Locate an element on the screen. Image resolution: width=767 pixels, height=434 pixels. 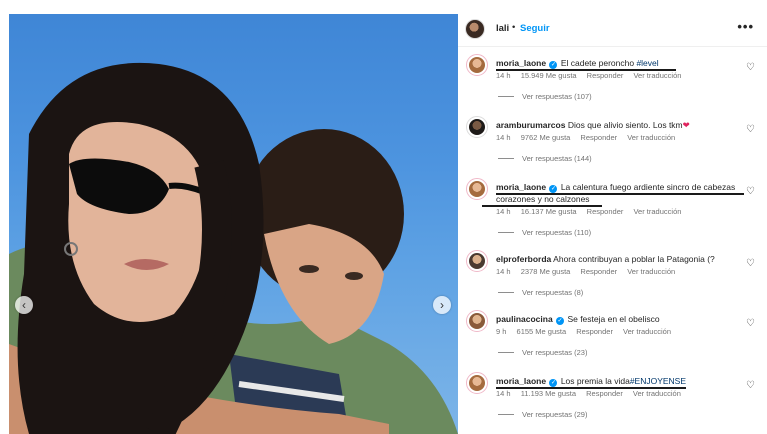
comment-text: moria_laone ✓ El cadete peroncho #level is located at coordinates (618, 63).